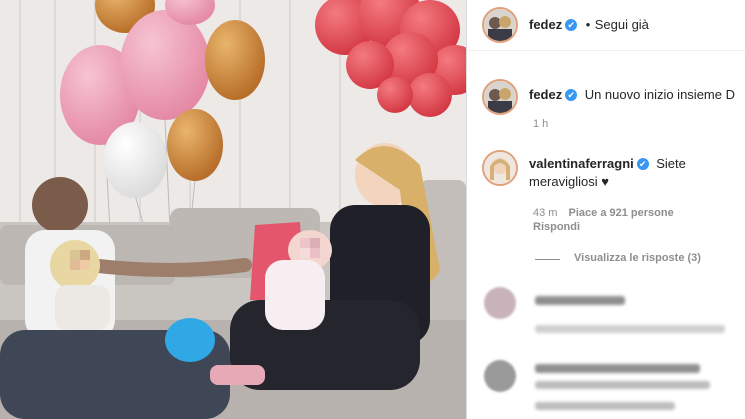 The image size is (745, 419). Describe the element at coordinates (637, 258) in the screenshot. I see `view-replies-button: Visualizza le risposte (3)` at that location.